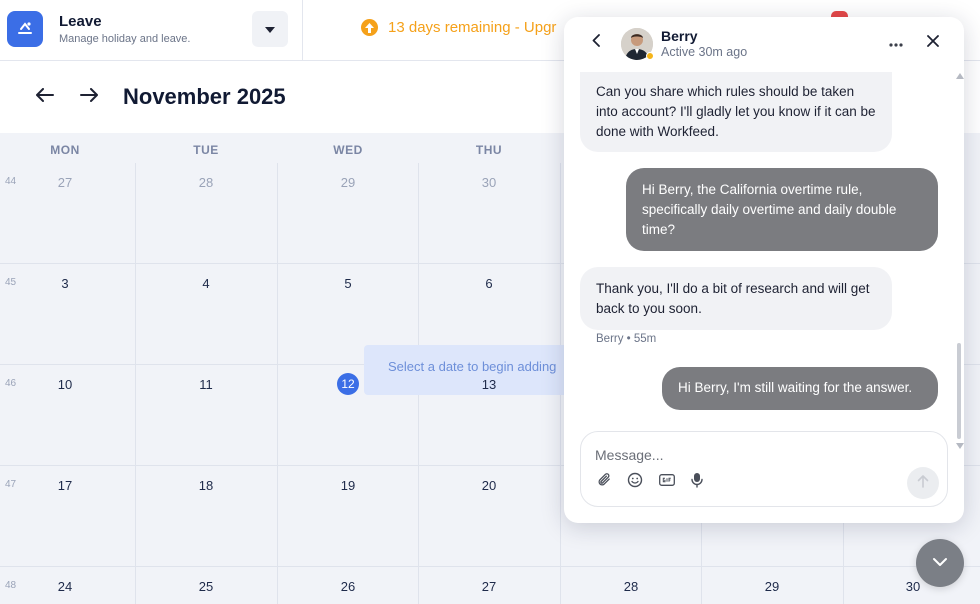 The height and width of the screenshot is (604, 980). What do you see at coordinates (65, 485) in the screenshot?
I see `calendar-day: 17` at bounding box center [65, 485].